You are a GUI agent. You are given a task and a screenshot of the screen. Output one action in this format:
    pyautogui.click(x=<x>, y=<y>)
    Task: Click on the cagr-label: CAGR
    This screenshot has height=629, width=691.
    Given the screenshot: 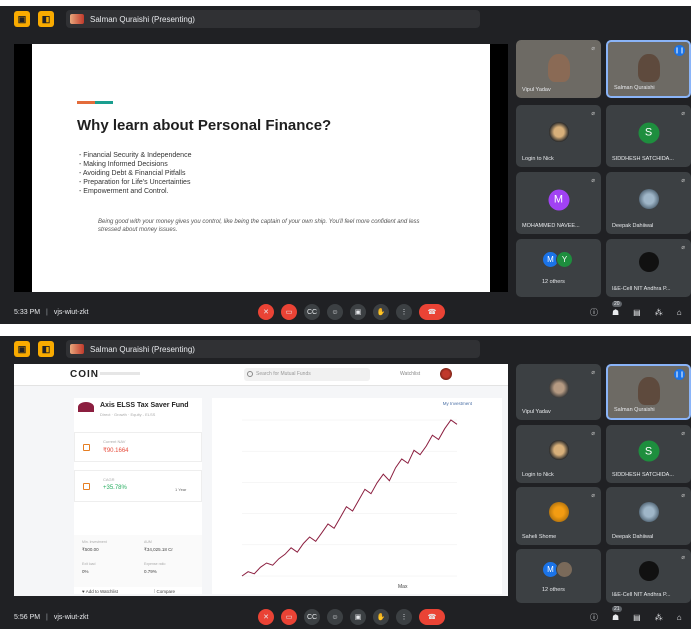 What is the action you would take?
    pyautogui.click(x=109, y=479)
    